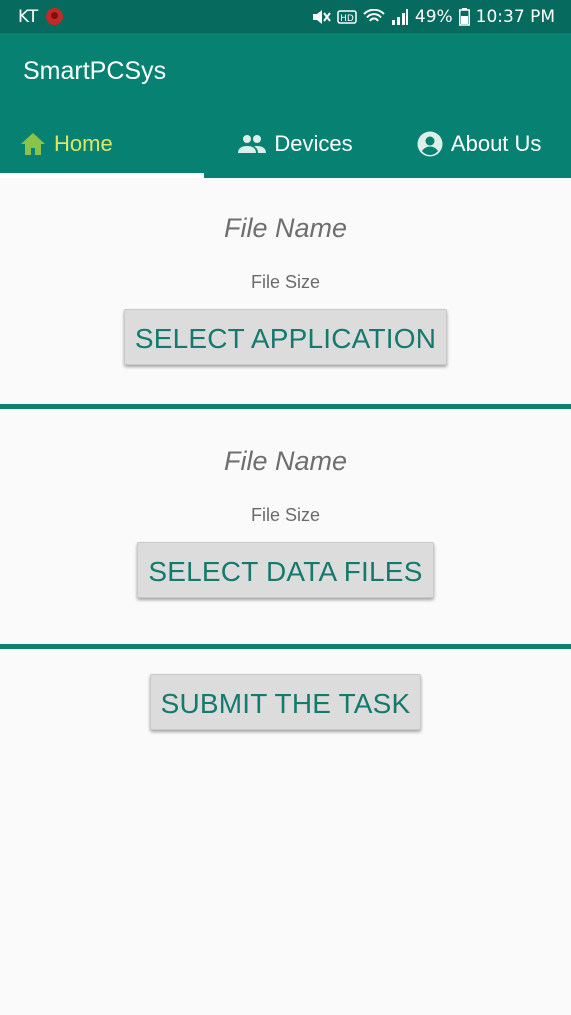 This screenshot has height=1015, width=571. I want to click on tab-devices-label: Devices, so click(313, 143).